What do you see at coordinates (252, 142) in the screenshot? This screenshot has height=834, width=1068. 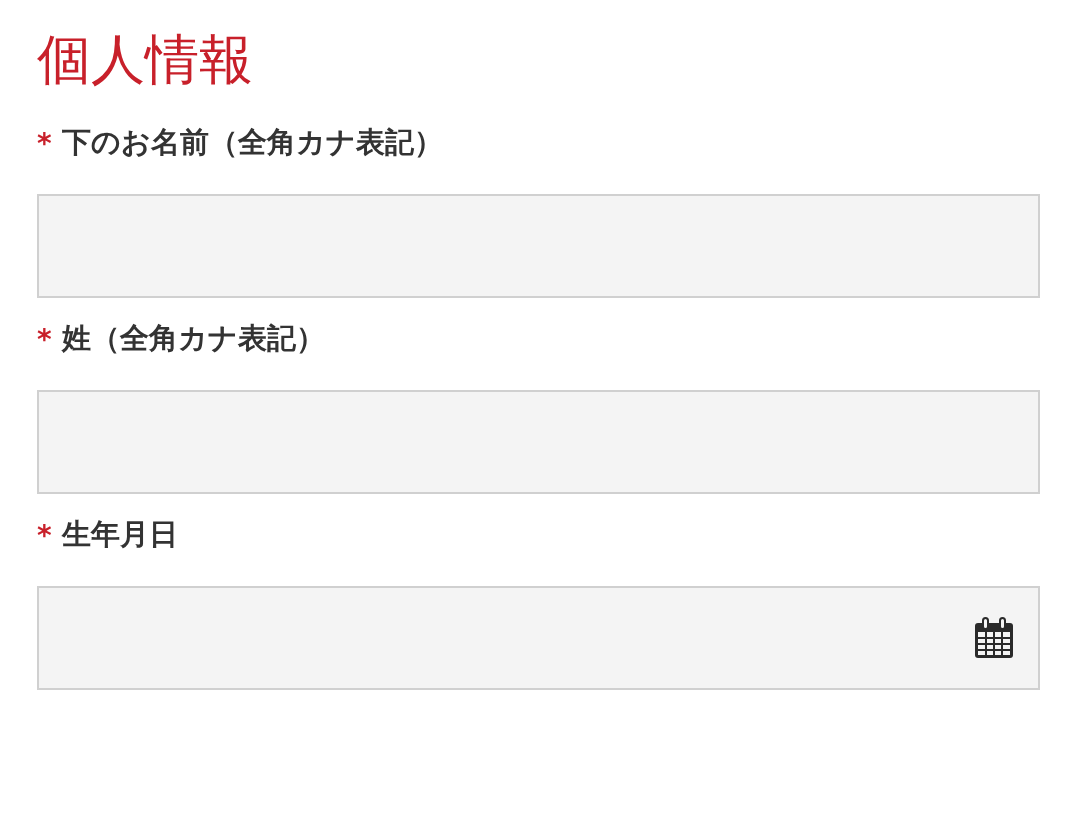 I see `field-label: 下のお名前（全角カナ表記）` at bounding box center [252, 142].